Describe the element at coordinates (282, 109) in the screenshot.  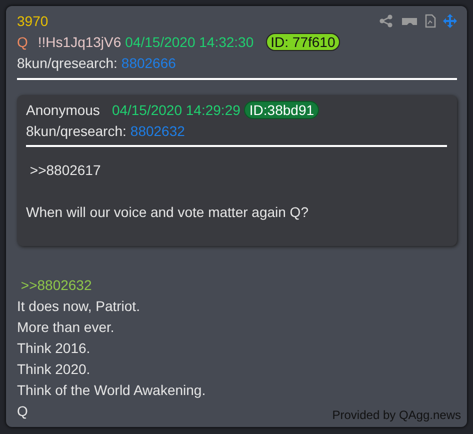
I see `poster-id-badge: ID:38bd91` at that location.